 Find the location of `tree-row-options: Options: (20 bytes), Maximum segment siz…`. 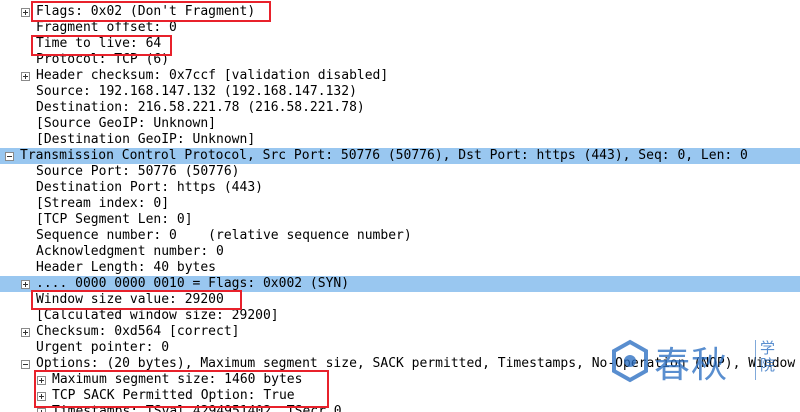

tree-row-options: Options: (20 bytes), Maximum segment siz… is located at coordinates (400, 364).